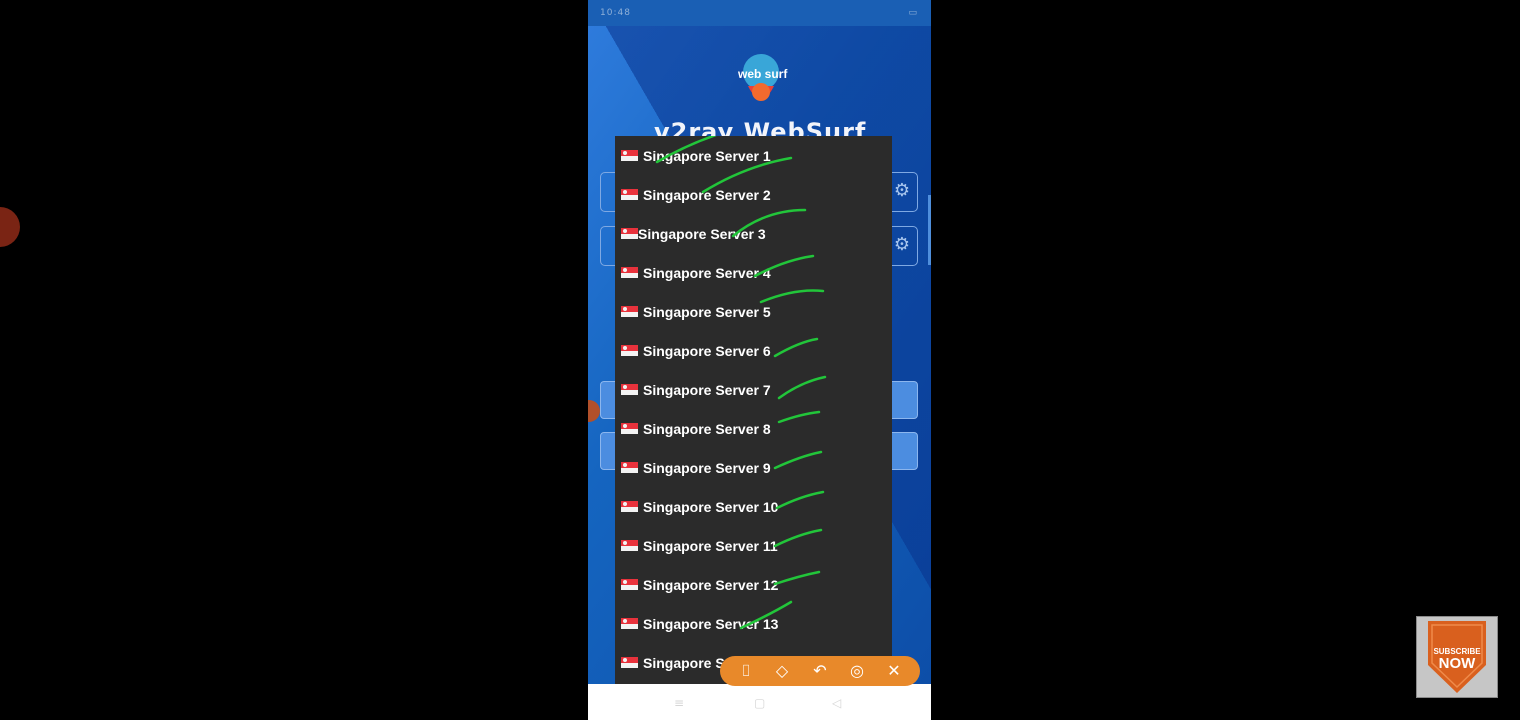  I want to click on server-option-label: Singapore Server 2, so click(707, 194).